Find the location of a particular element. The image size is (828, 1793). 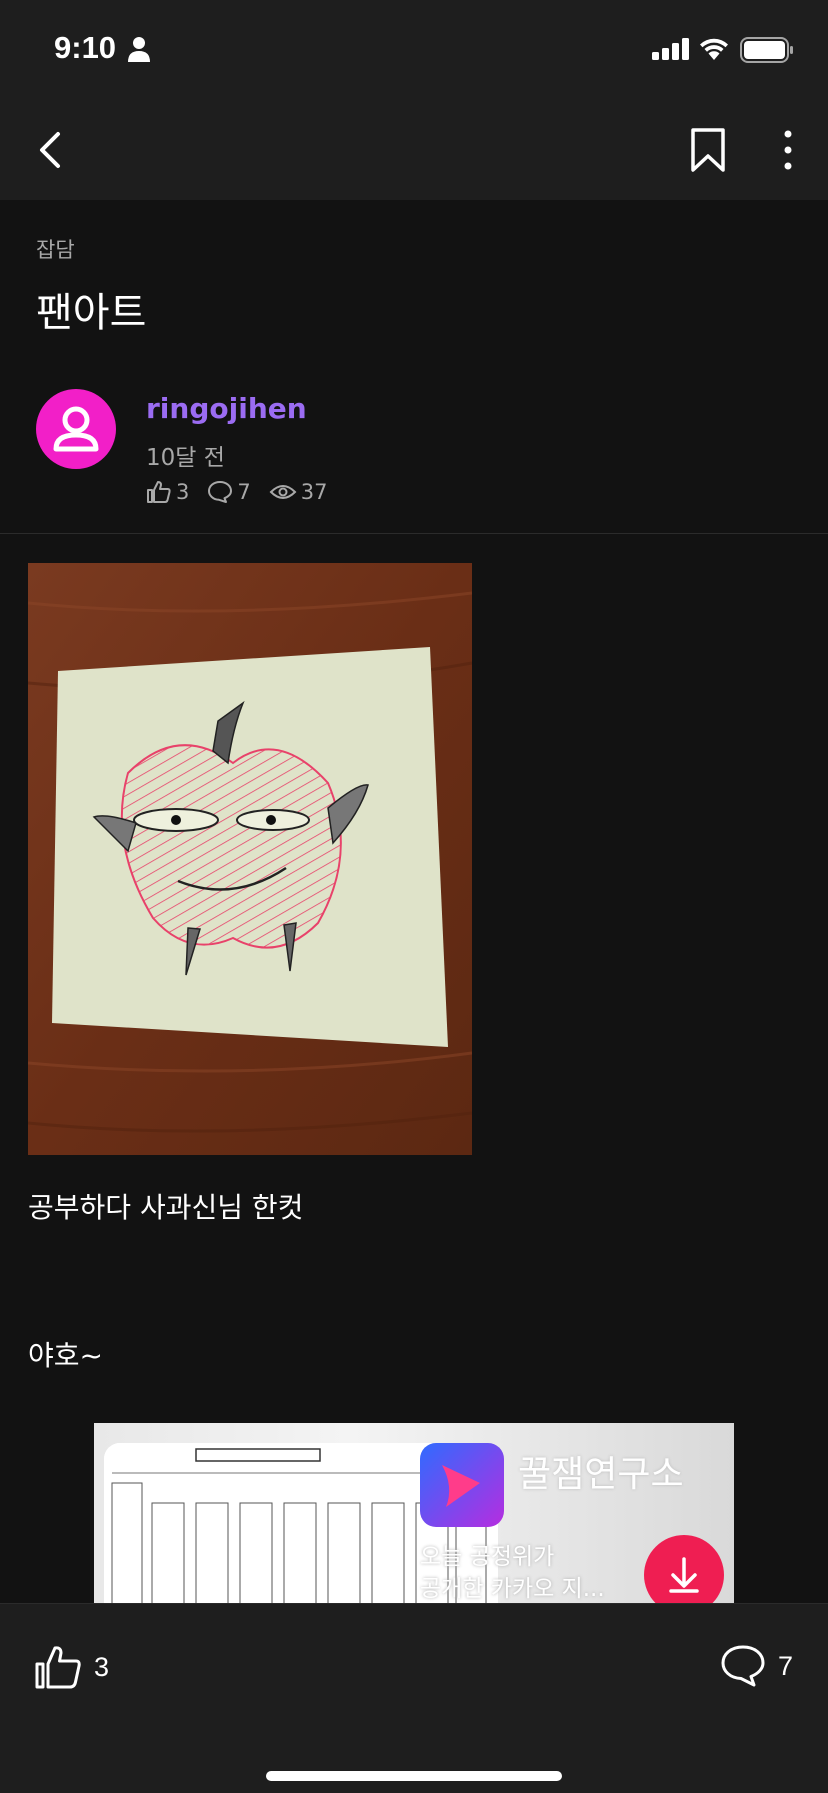

like-stat: 3 is located at coordinates (167, 492).